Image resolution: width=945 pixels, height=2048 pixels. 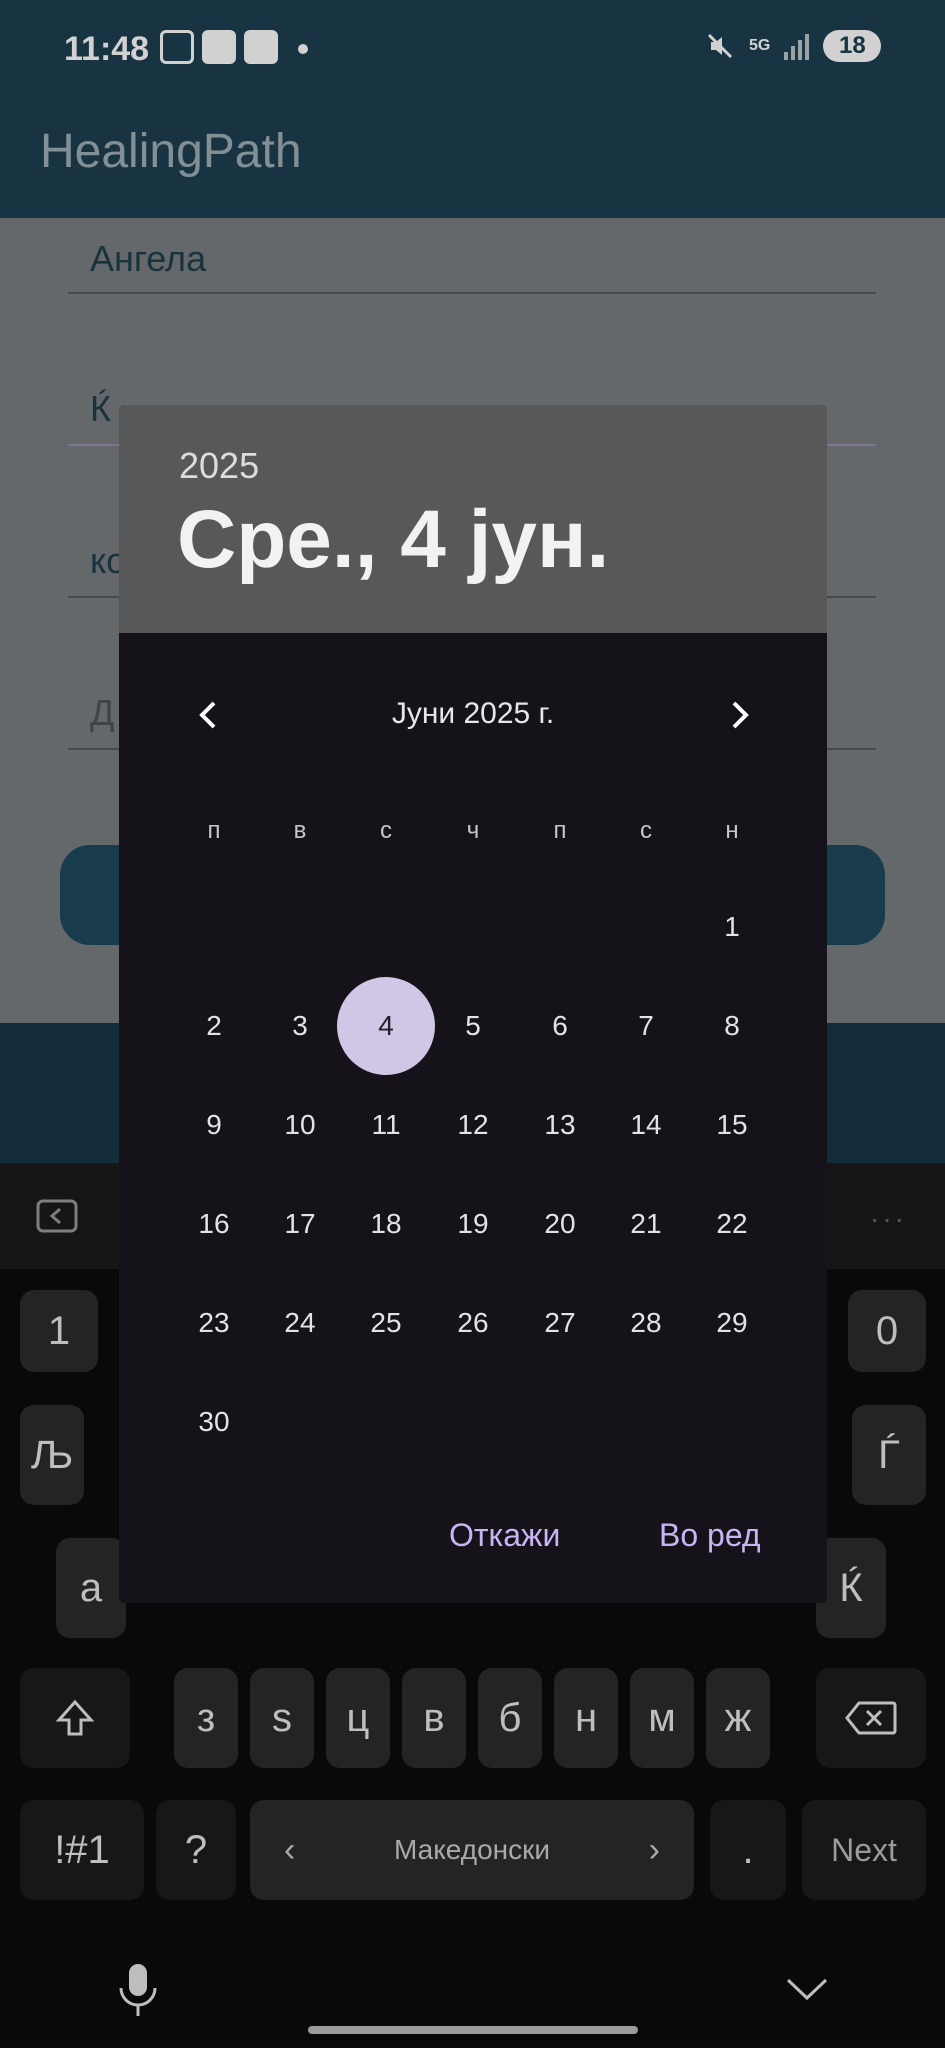 I want to click on calendar-day: 14, so click(x=646, y=1125).